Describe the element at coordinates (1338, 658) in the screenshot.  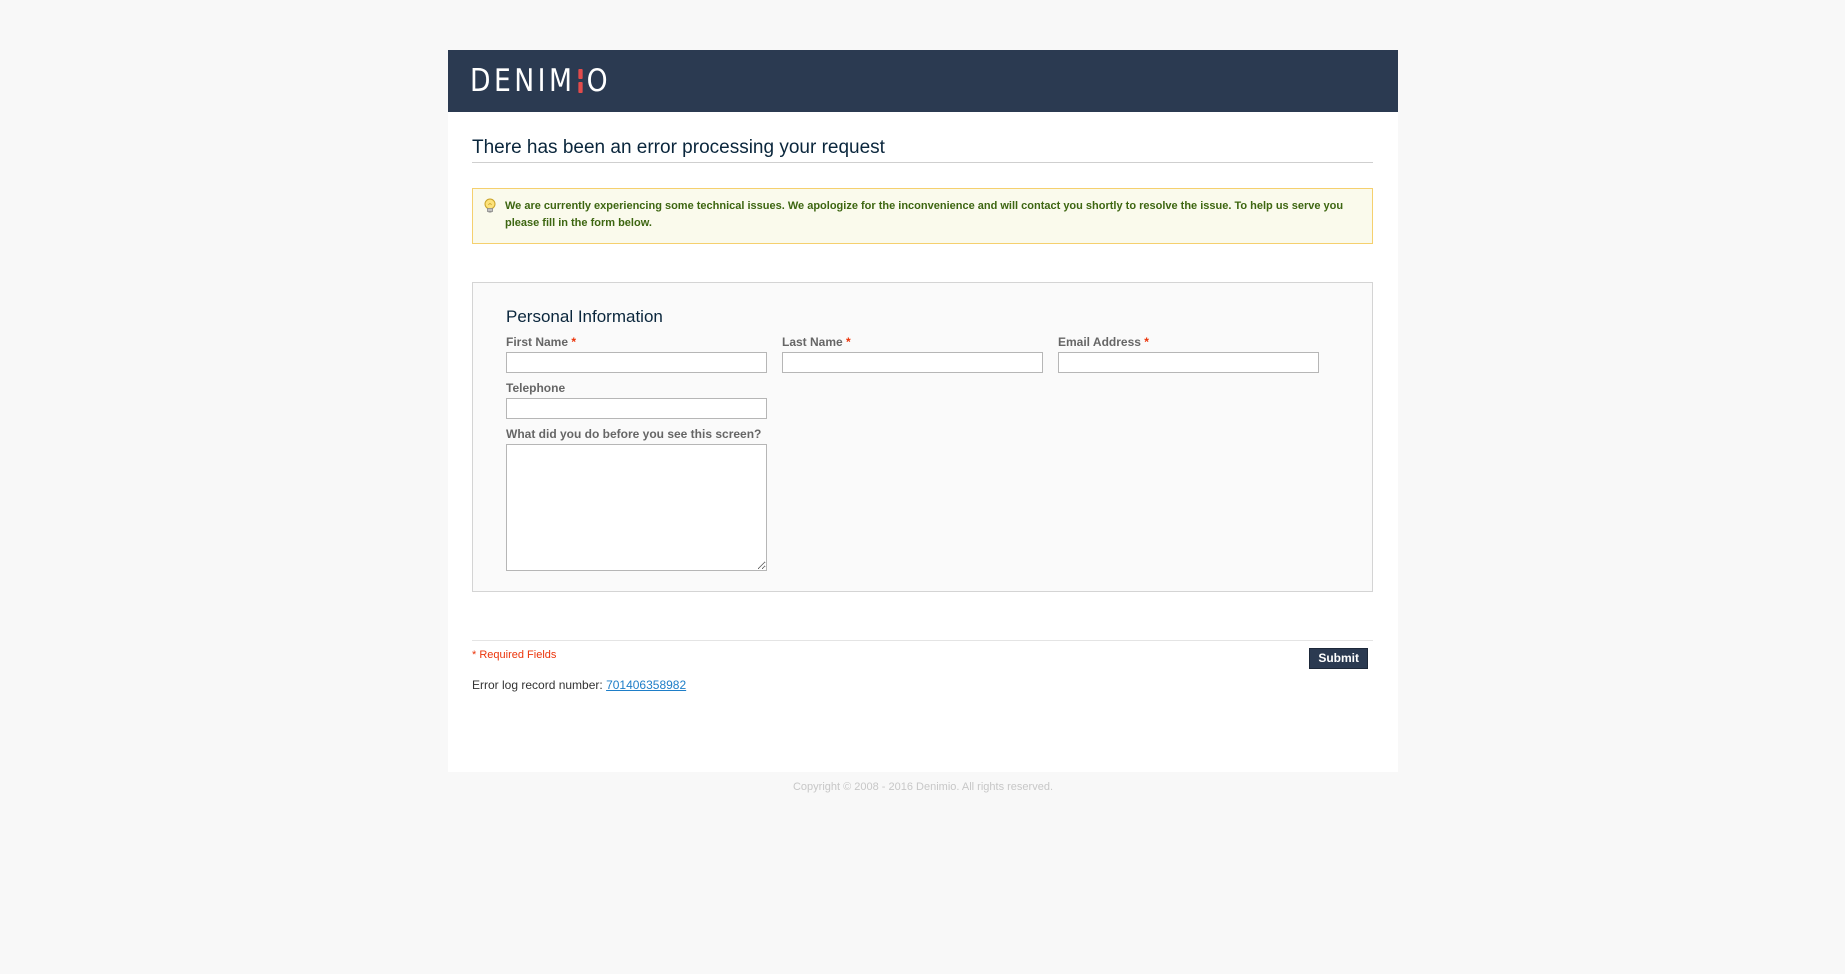
I see `submit-button: Submit` at that location.